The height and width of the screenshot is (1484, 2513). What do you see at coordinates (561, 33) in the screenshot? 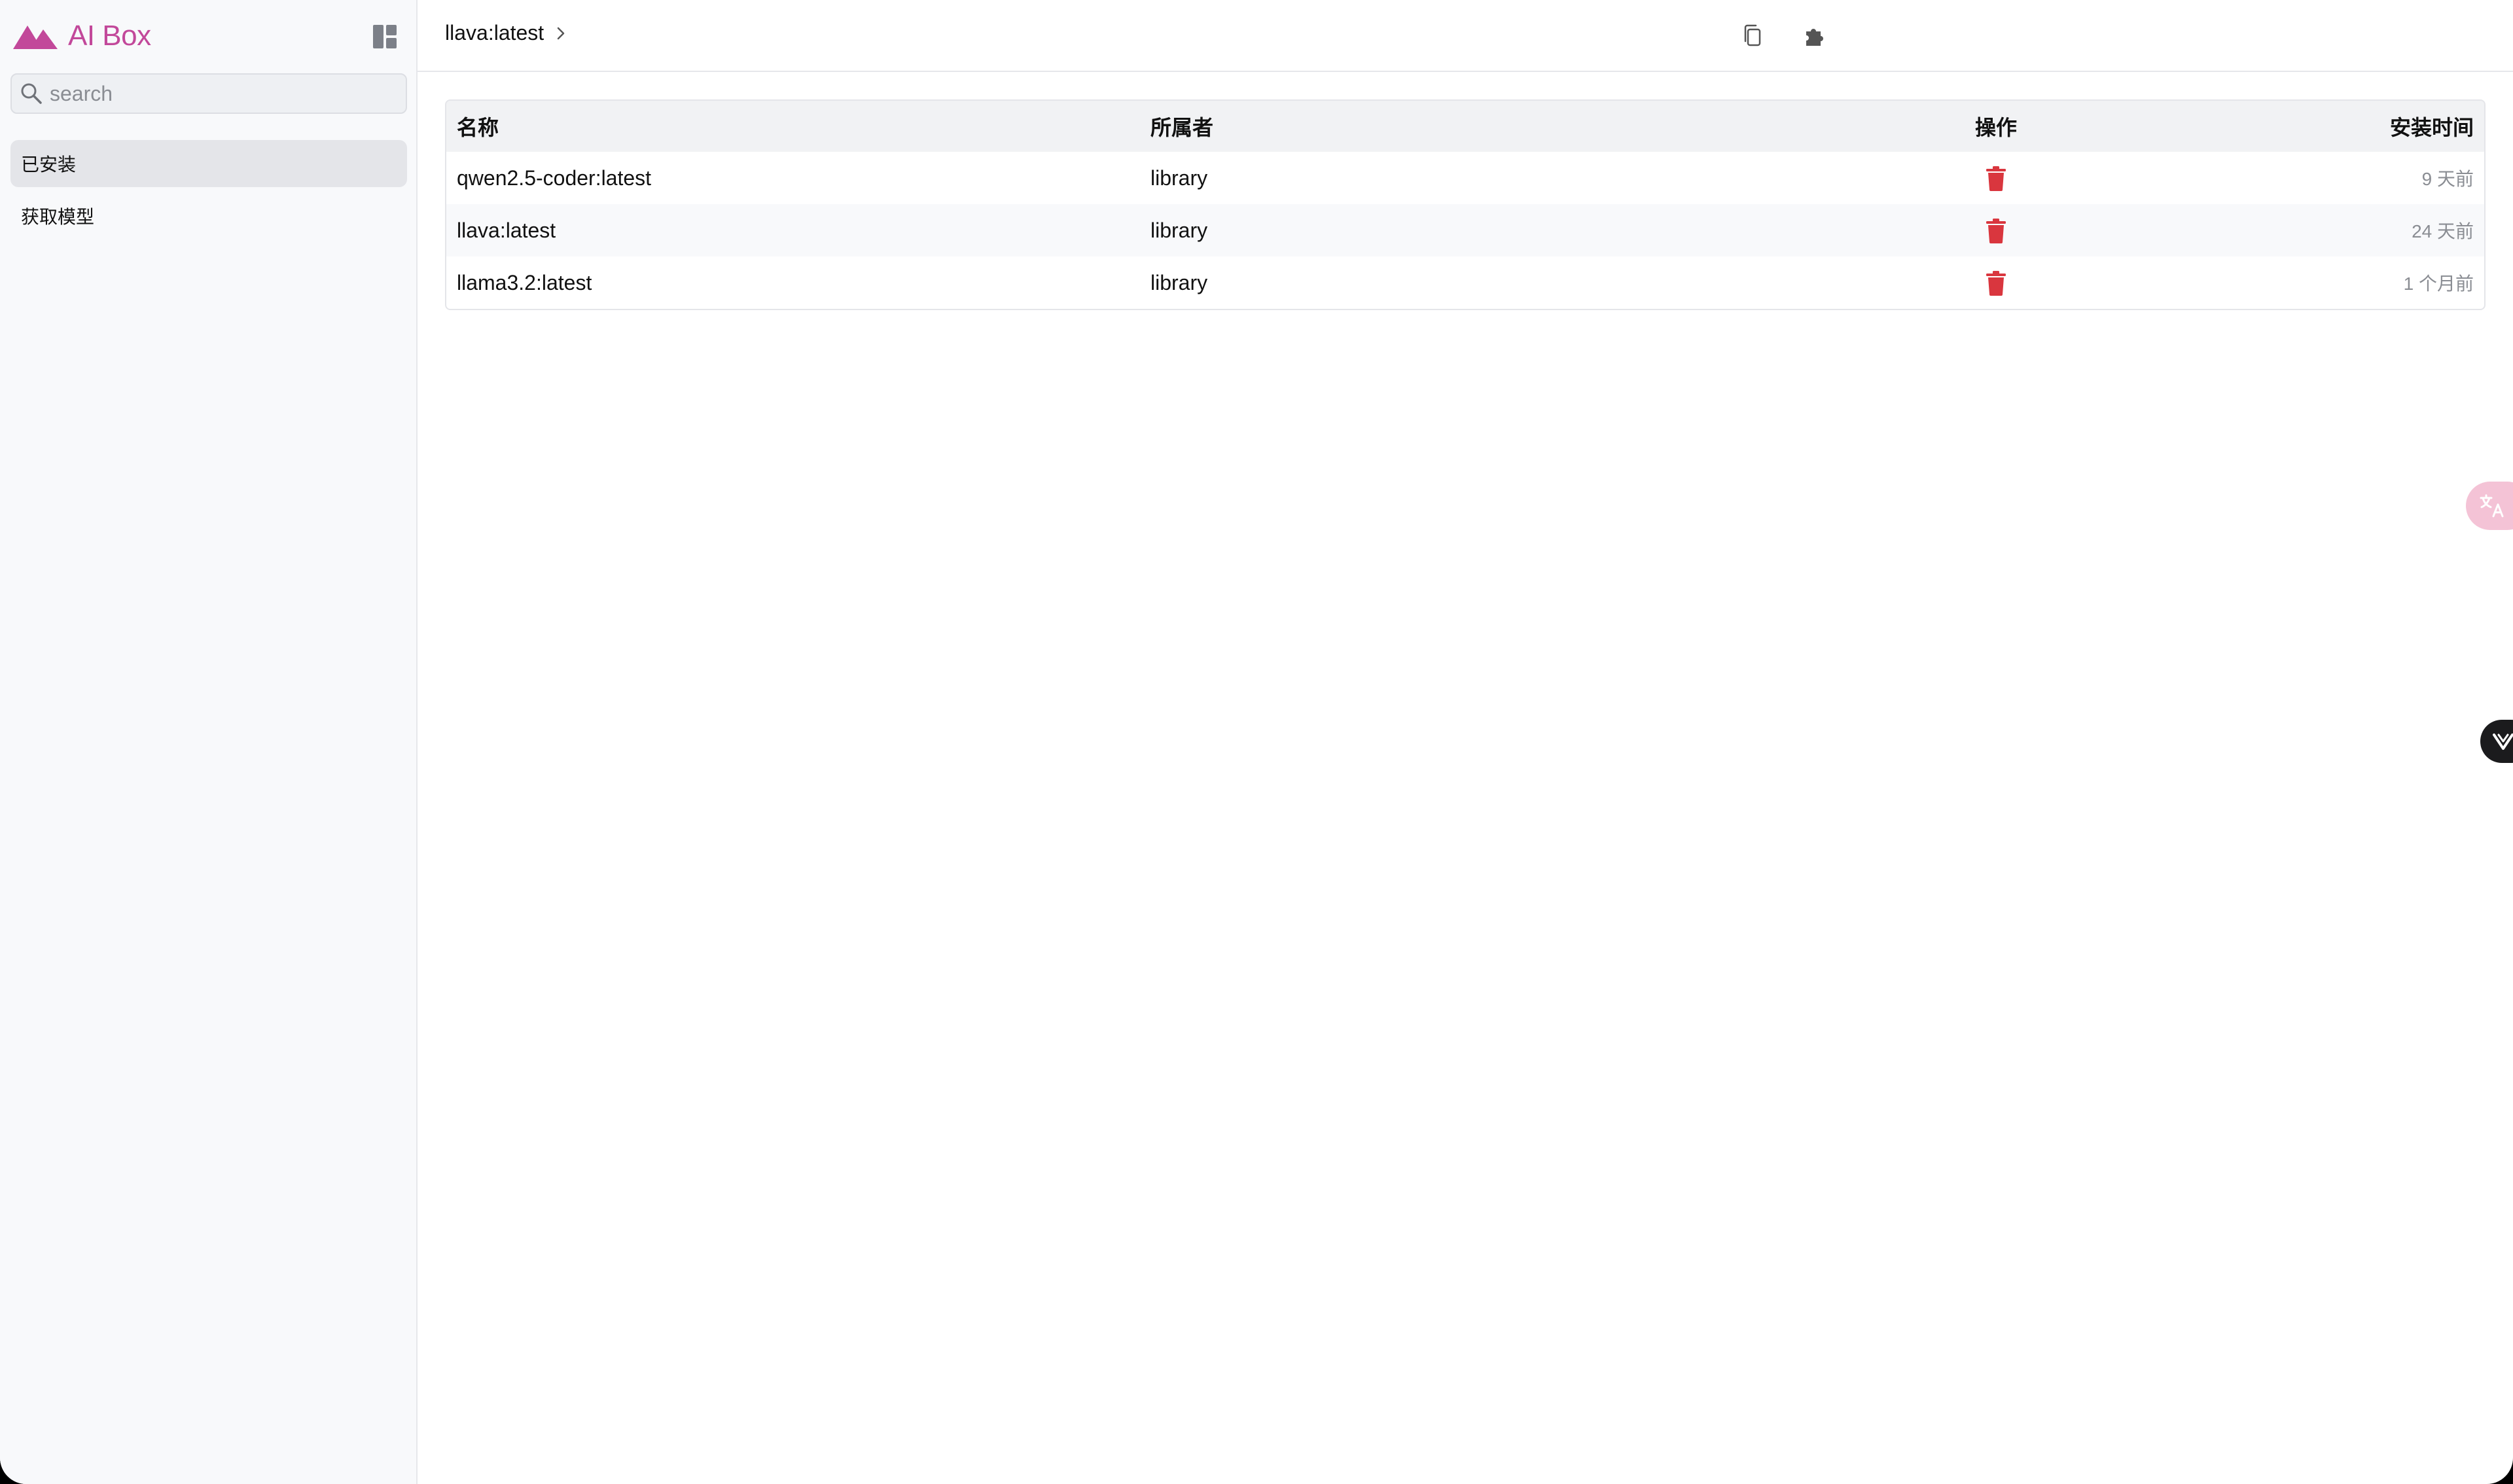
I see `chevron-right-icon` at bounding box center [561, 33].